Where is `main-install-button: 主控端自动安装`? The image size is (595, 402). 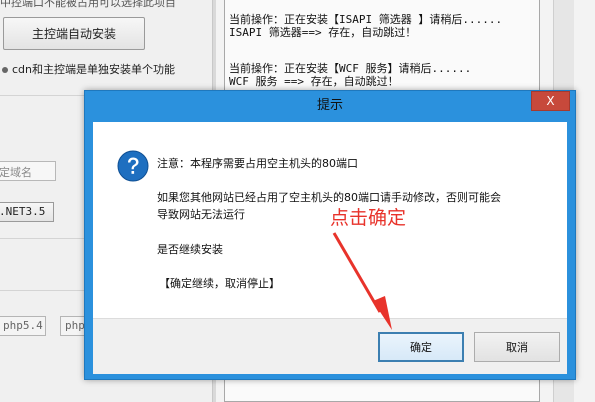 main-install-button: 主控端自动安装 is located at coordinates (74, 33).